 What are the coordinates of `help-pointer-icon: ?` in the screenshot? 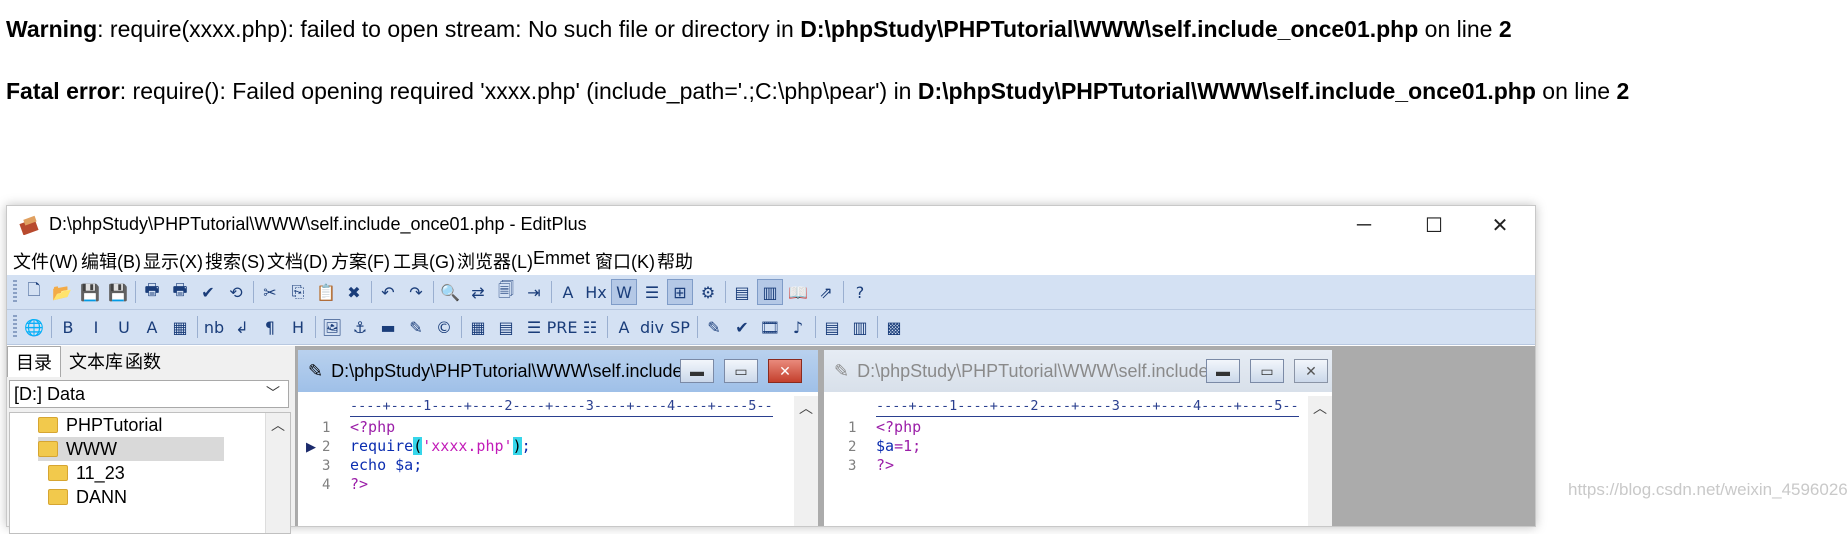 It's located at (860, 292).